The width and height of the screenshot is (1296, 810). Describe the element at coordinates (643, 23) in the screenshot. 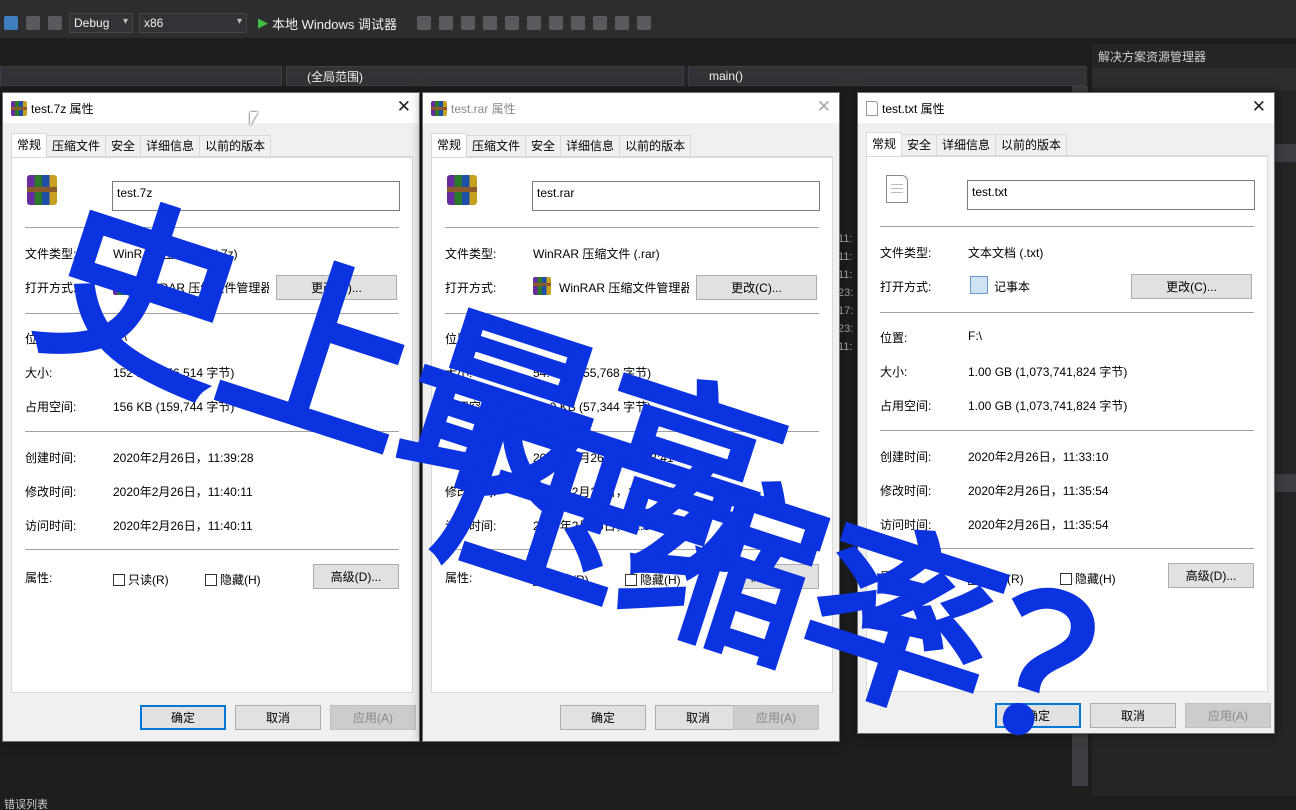

I see `bookmark-icon` at that location.